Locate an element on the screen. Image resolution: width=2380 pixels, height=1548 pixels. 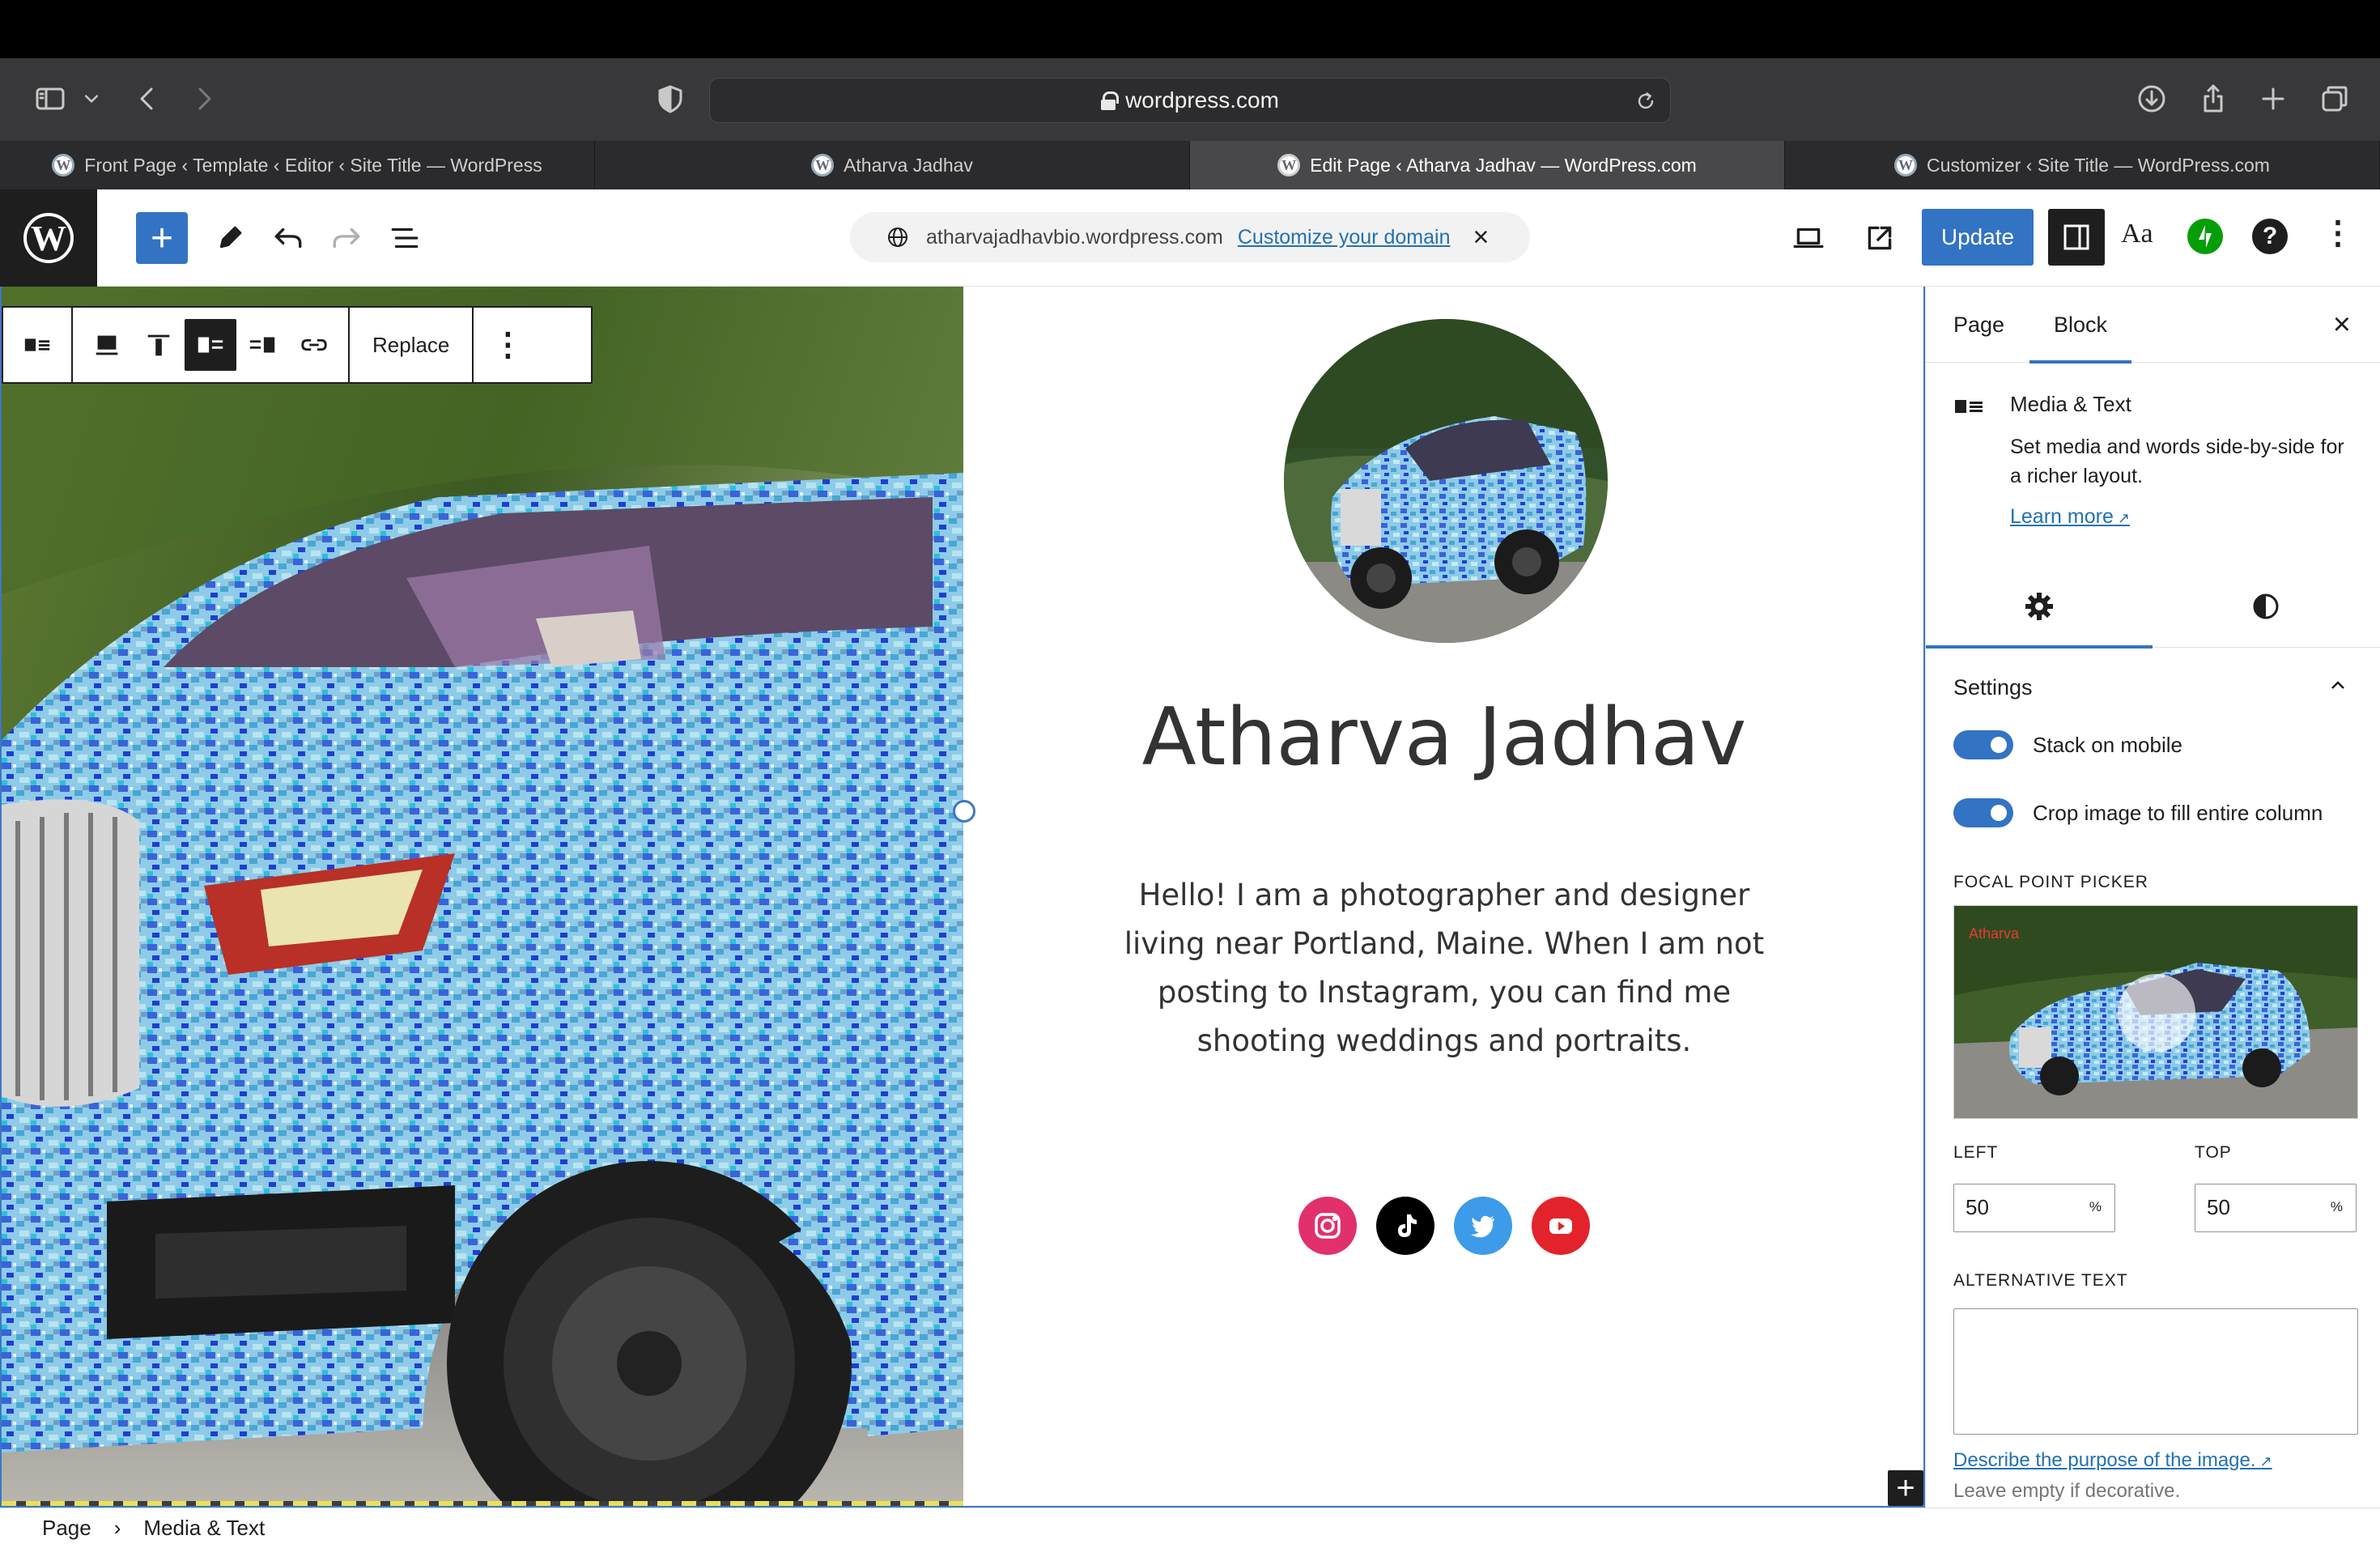
back-icon is located at coordinates (147, 99).